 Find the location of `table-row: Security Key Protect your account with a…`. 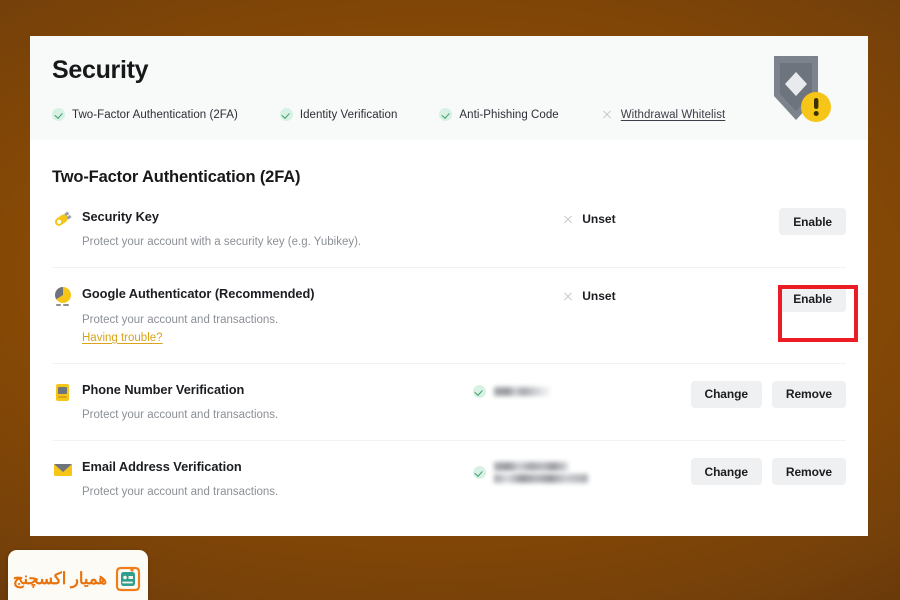

table-row: Security Key Protect your account with a… is located at coordinates (449, 230).